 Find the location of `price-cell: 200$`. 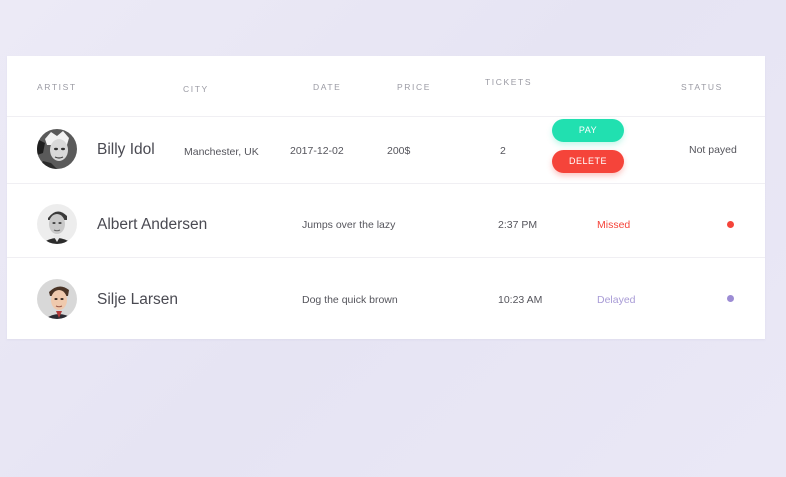

price-cell: 200$ is located at coordinates (399, 151).